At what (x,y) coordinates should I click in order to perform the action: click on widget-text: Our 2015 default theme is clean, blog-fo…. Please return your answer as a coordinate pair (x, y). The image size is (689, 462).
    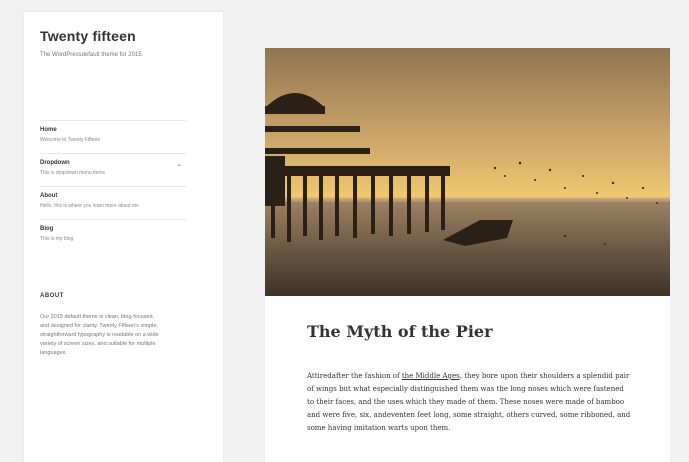
    Looking at the image, I should click on (99, 335).